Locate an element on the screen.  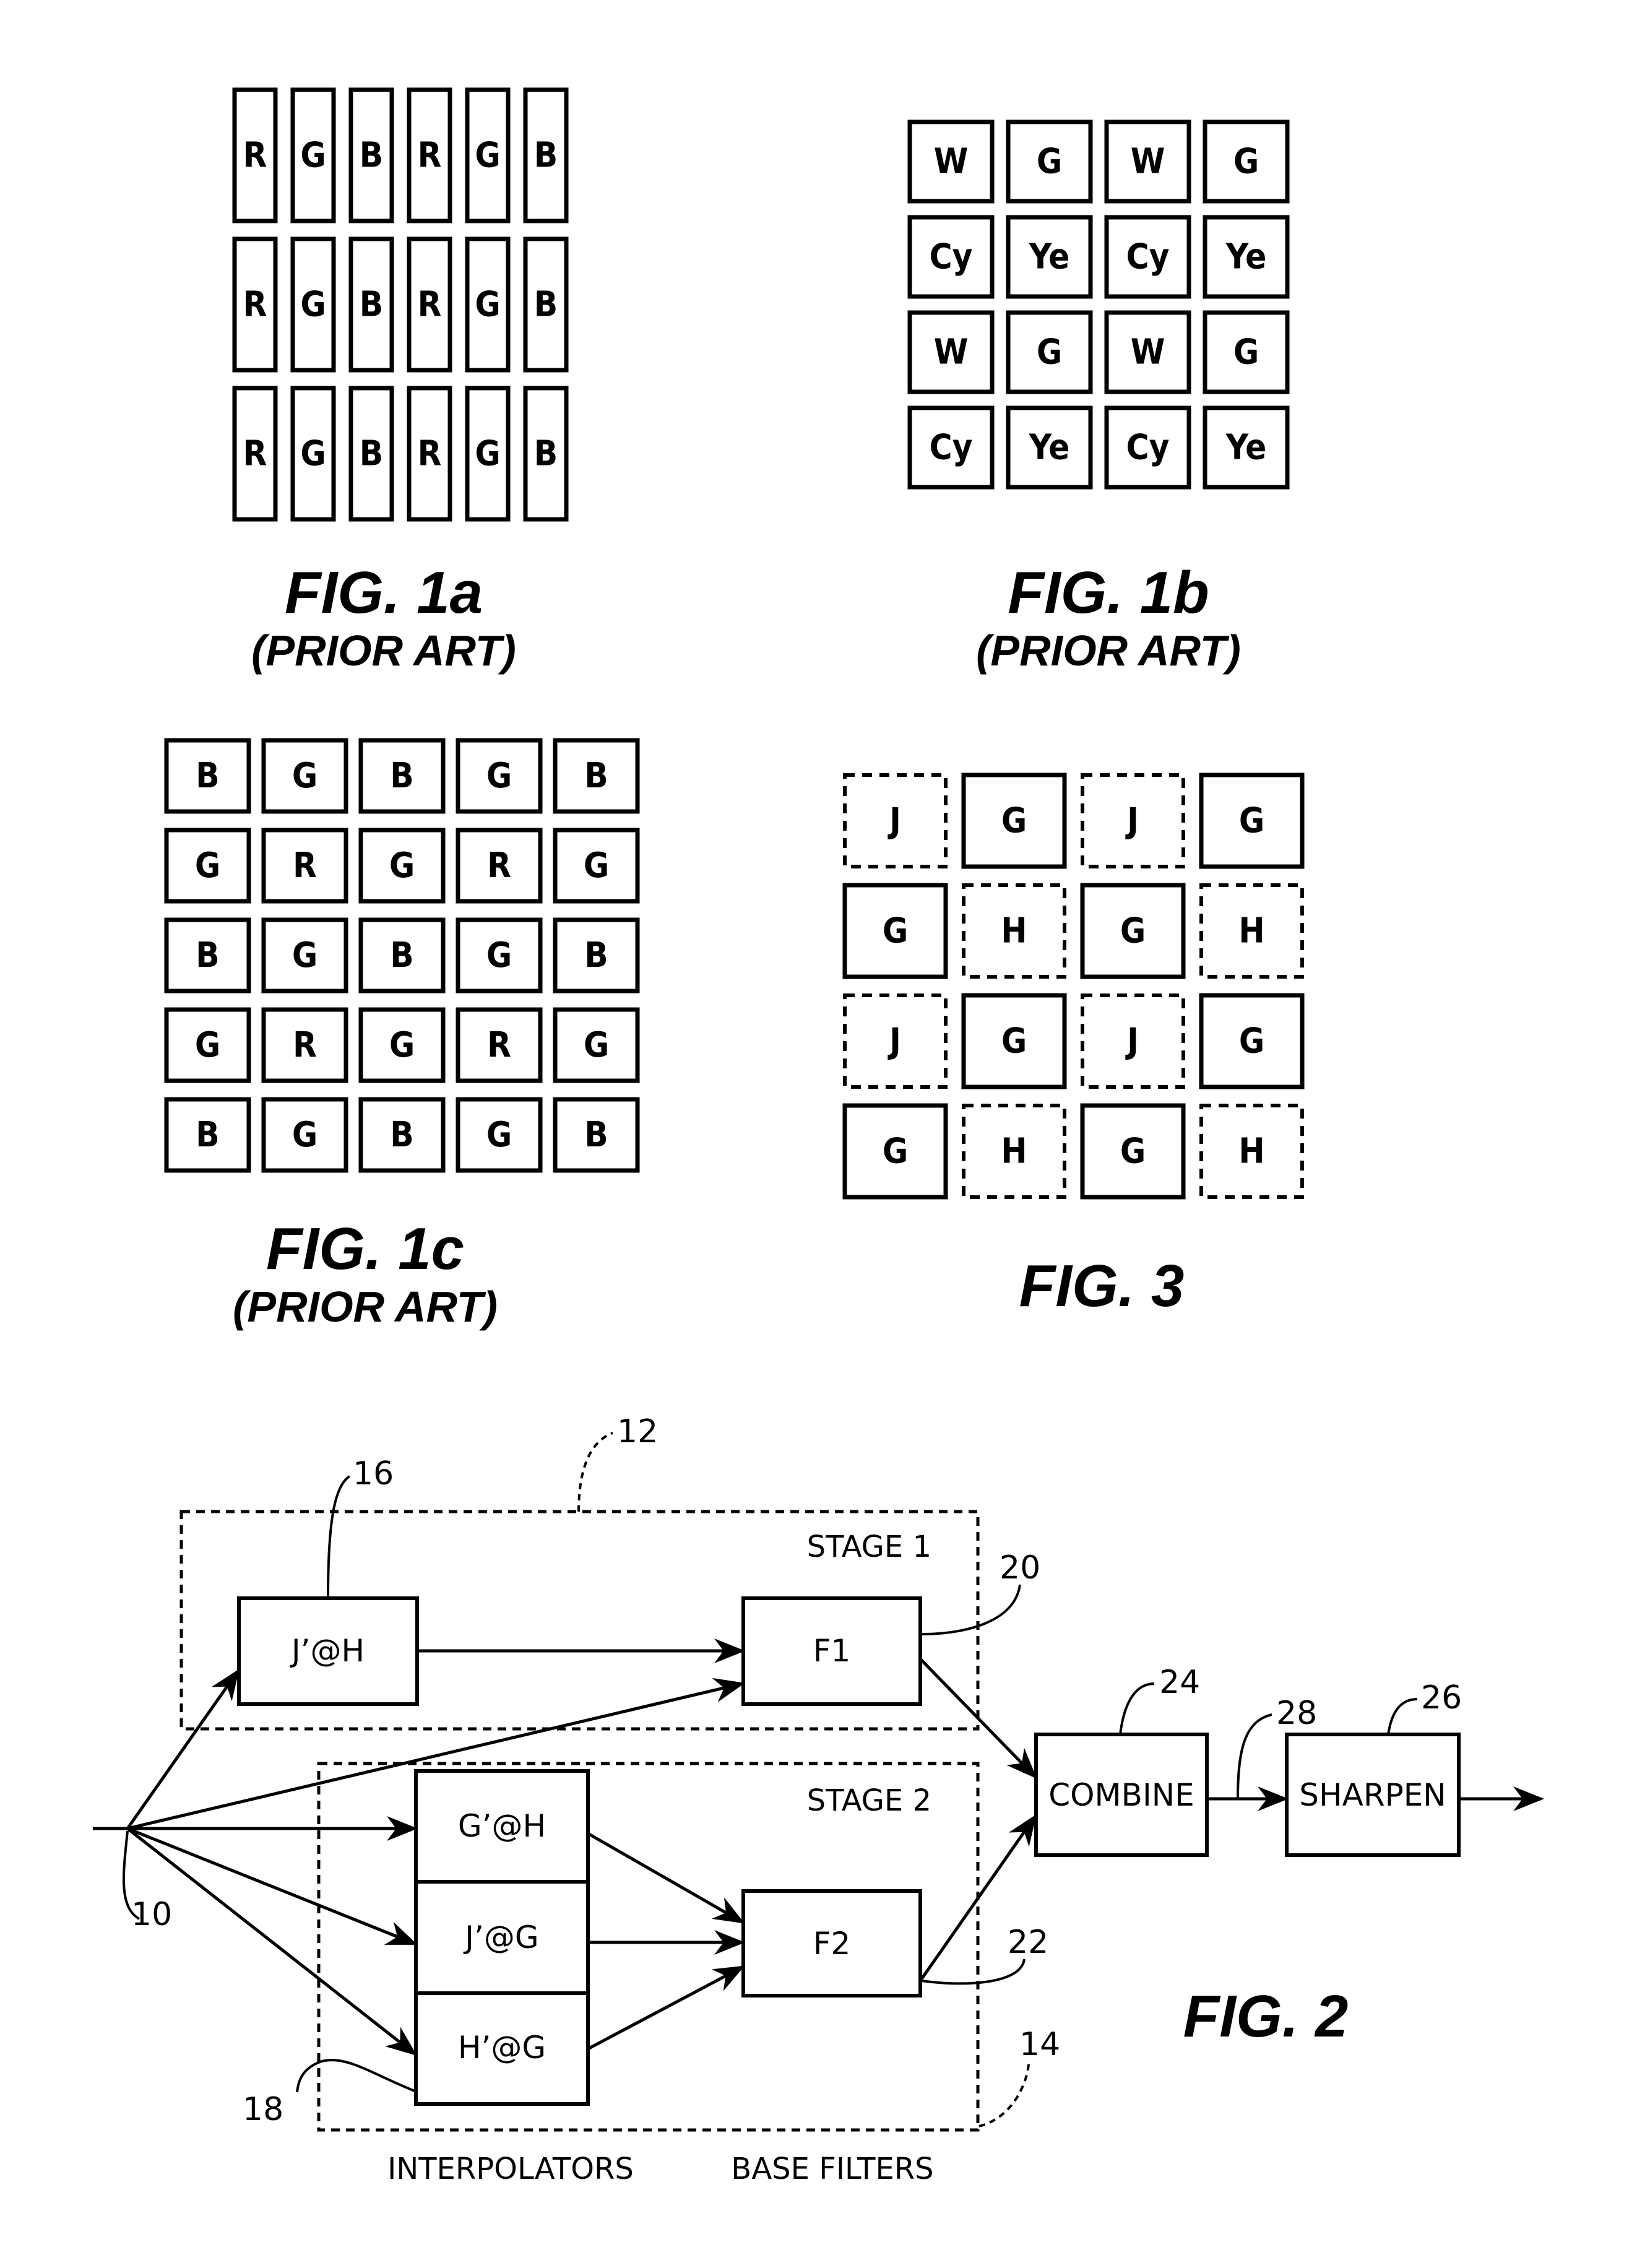
ref-22: 22 is located at coordinates (1028, 1942).